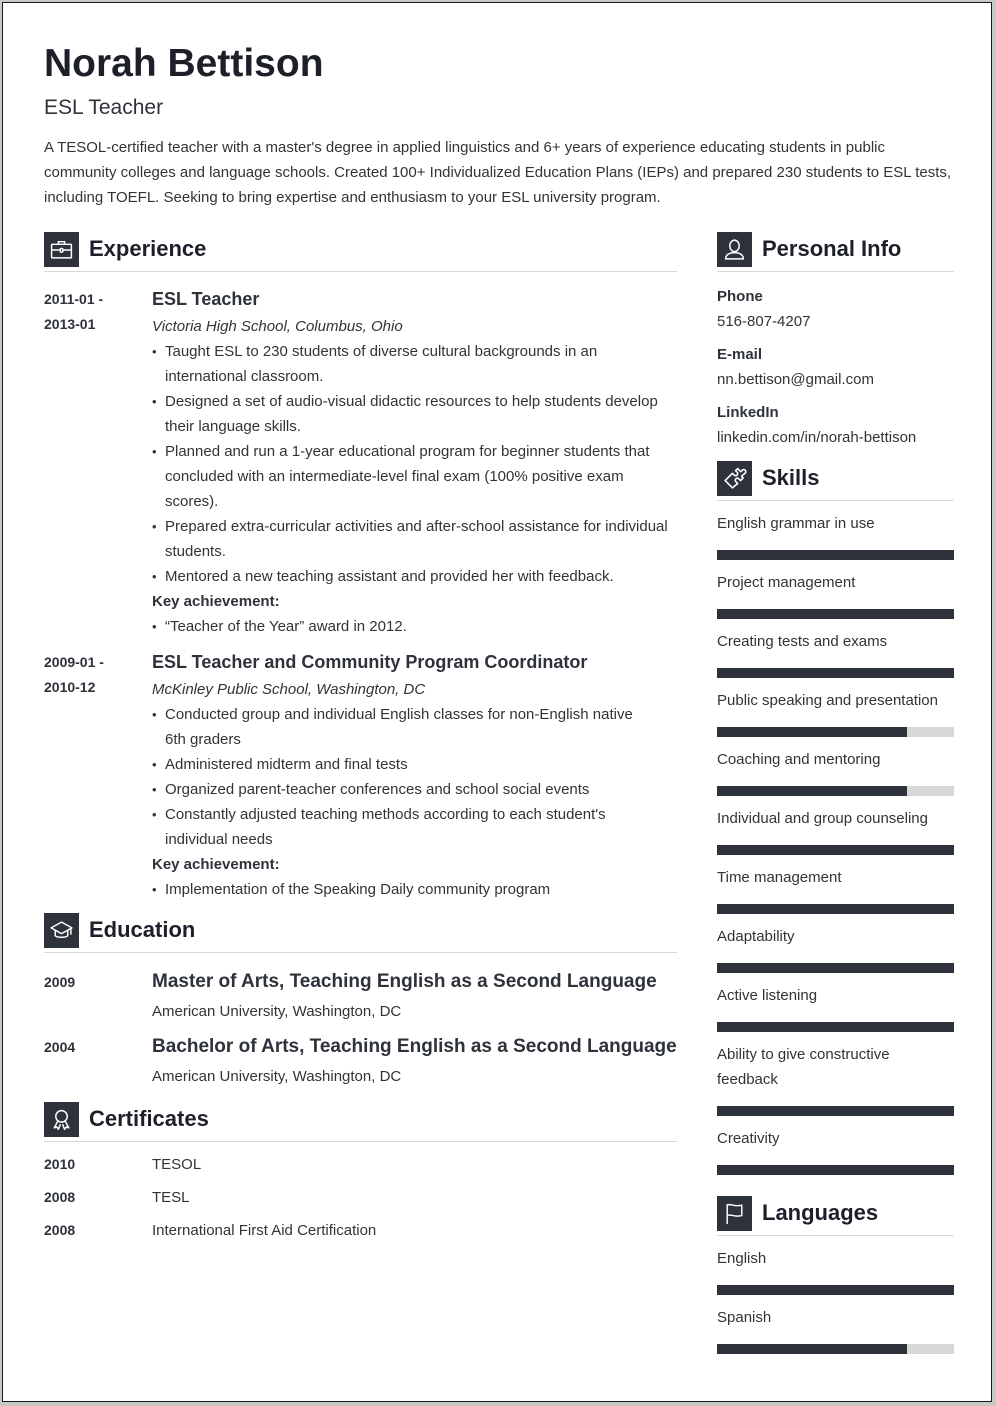 The width and height of the screenshot is (996, 1406). I want to click on graduation-cap-icon, so click(61, 930).